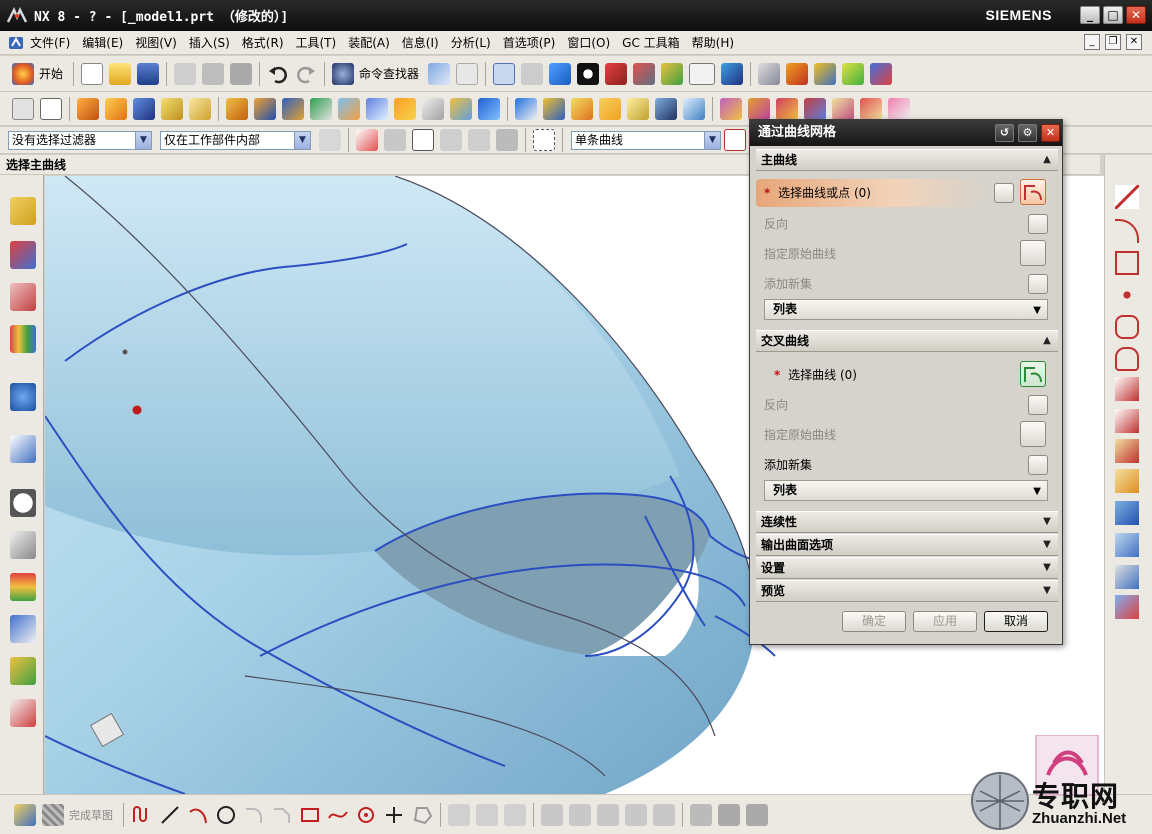 Image resolution: width=1152 pixels, height=834 pixels. What do you see at coordinates (1127, 451) in the screenshot?
I see `offset-curve-icon` at bounding box center [1127, 451].